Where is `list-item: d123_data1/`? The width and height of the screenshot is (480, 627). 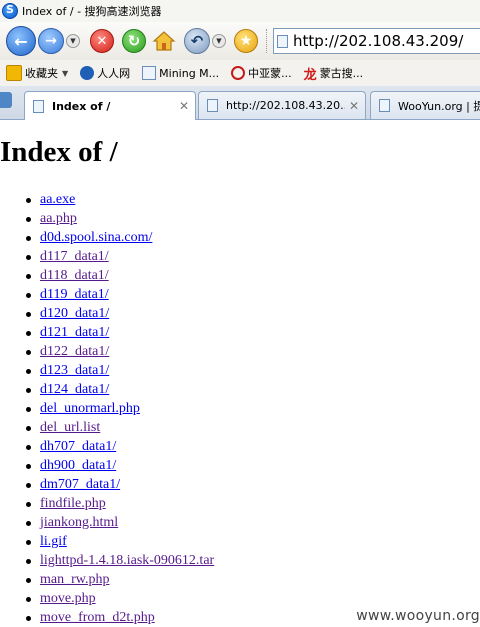 list-item: d123_data1/ is located at coordinates (119, 370).